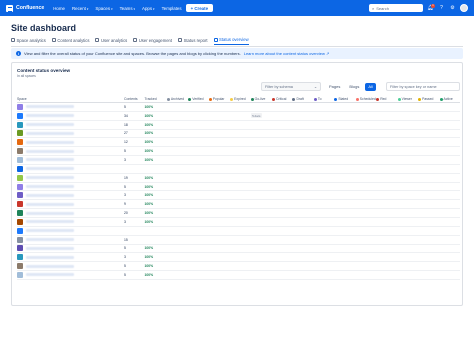  What do you see at coordinates (344, 99) in the screenshot?
I see `col-header-status: Stated` at bounding box center [344, 99].